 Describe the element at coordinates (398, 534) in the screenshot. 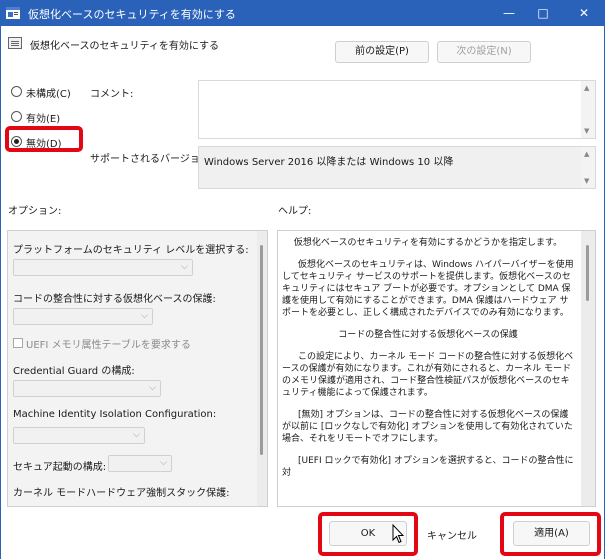

I see `mouse-cursor-icon` at that location.